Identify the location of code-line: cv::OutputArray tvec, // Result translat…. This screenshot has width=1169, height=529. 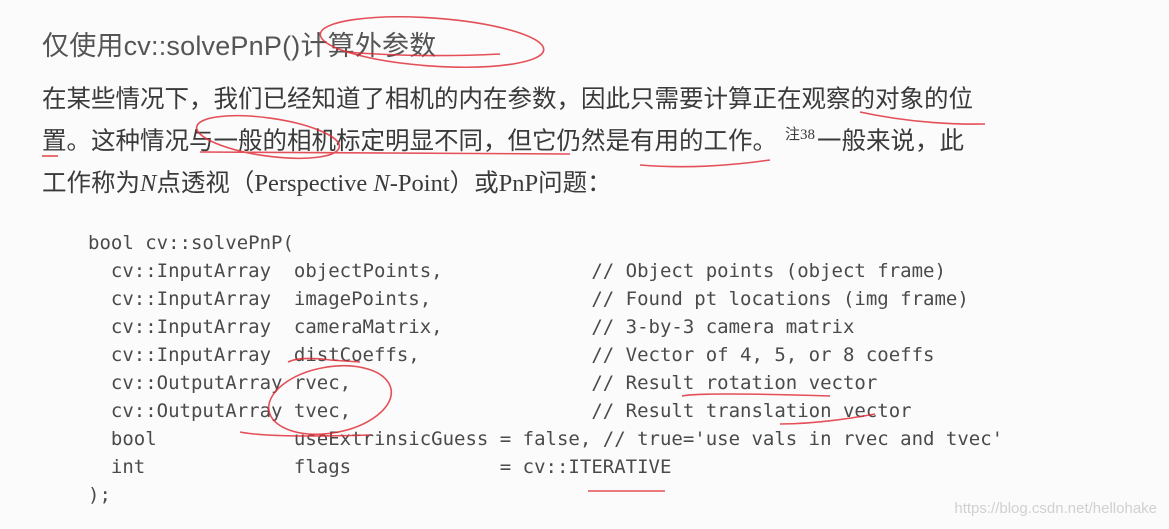
(500, 411).